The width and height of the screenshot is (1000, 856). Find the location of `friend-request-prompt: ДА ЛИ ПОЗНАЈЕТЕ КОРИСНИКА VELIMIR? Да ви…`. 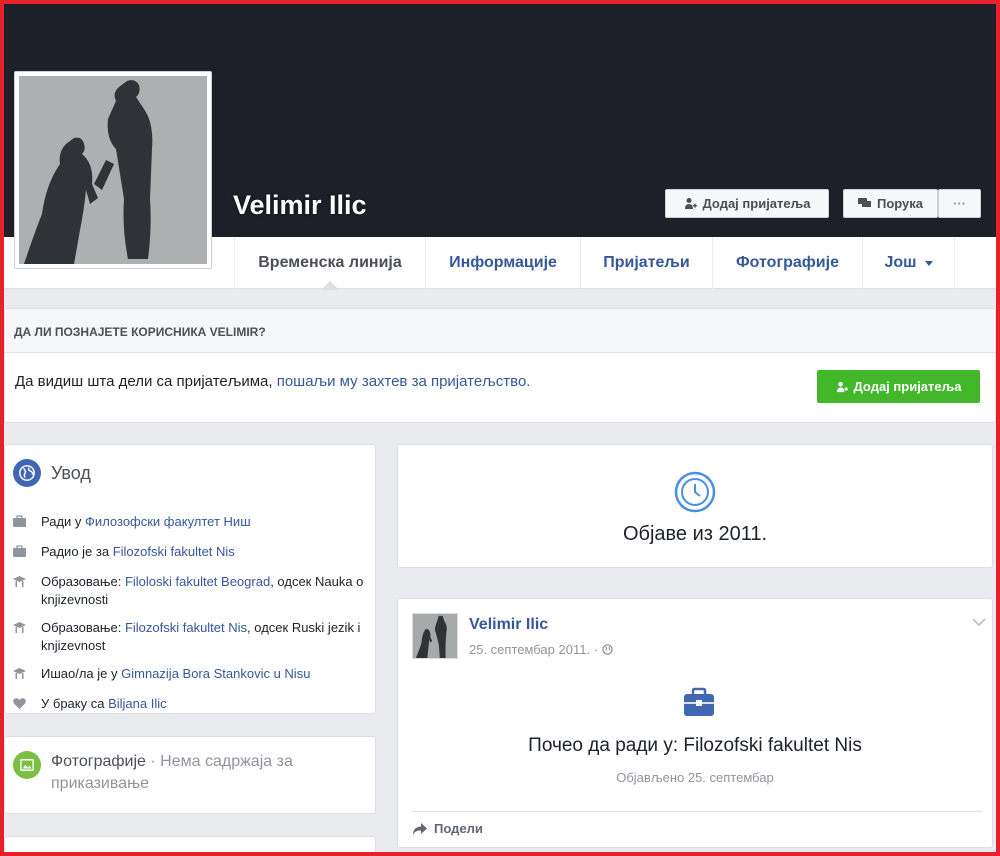

friend-request-prompt: ДА ЛИ ПОЗНАЈЕТЕ КОРИСНИКА VELIMIR? Да ви… is located at coordinates (500, 365).